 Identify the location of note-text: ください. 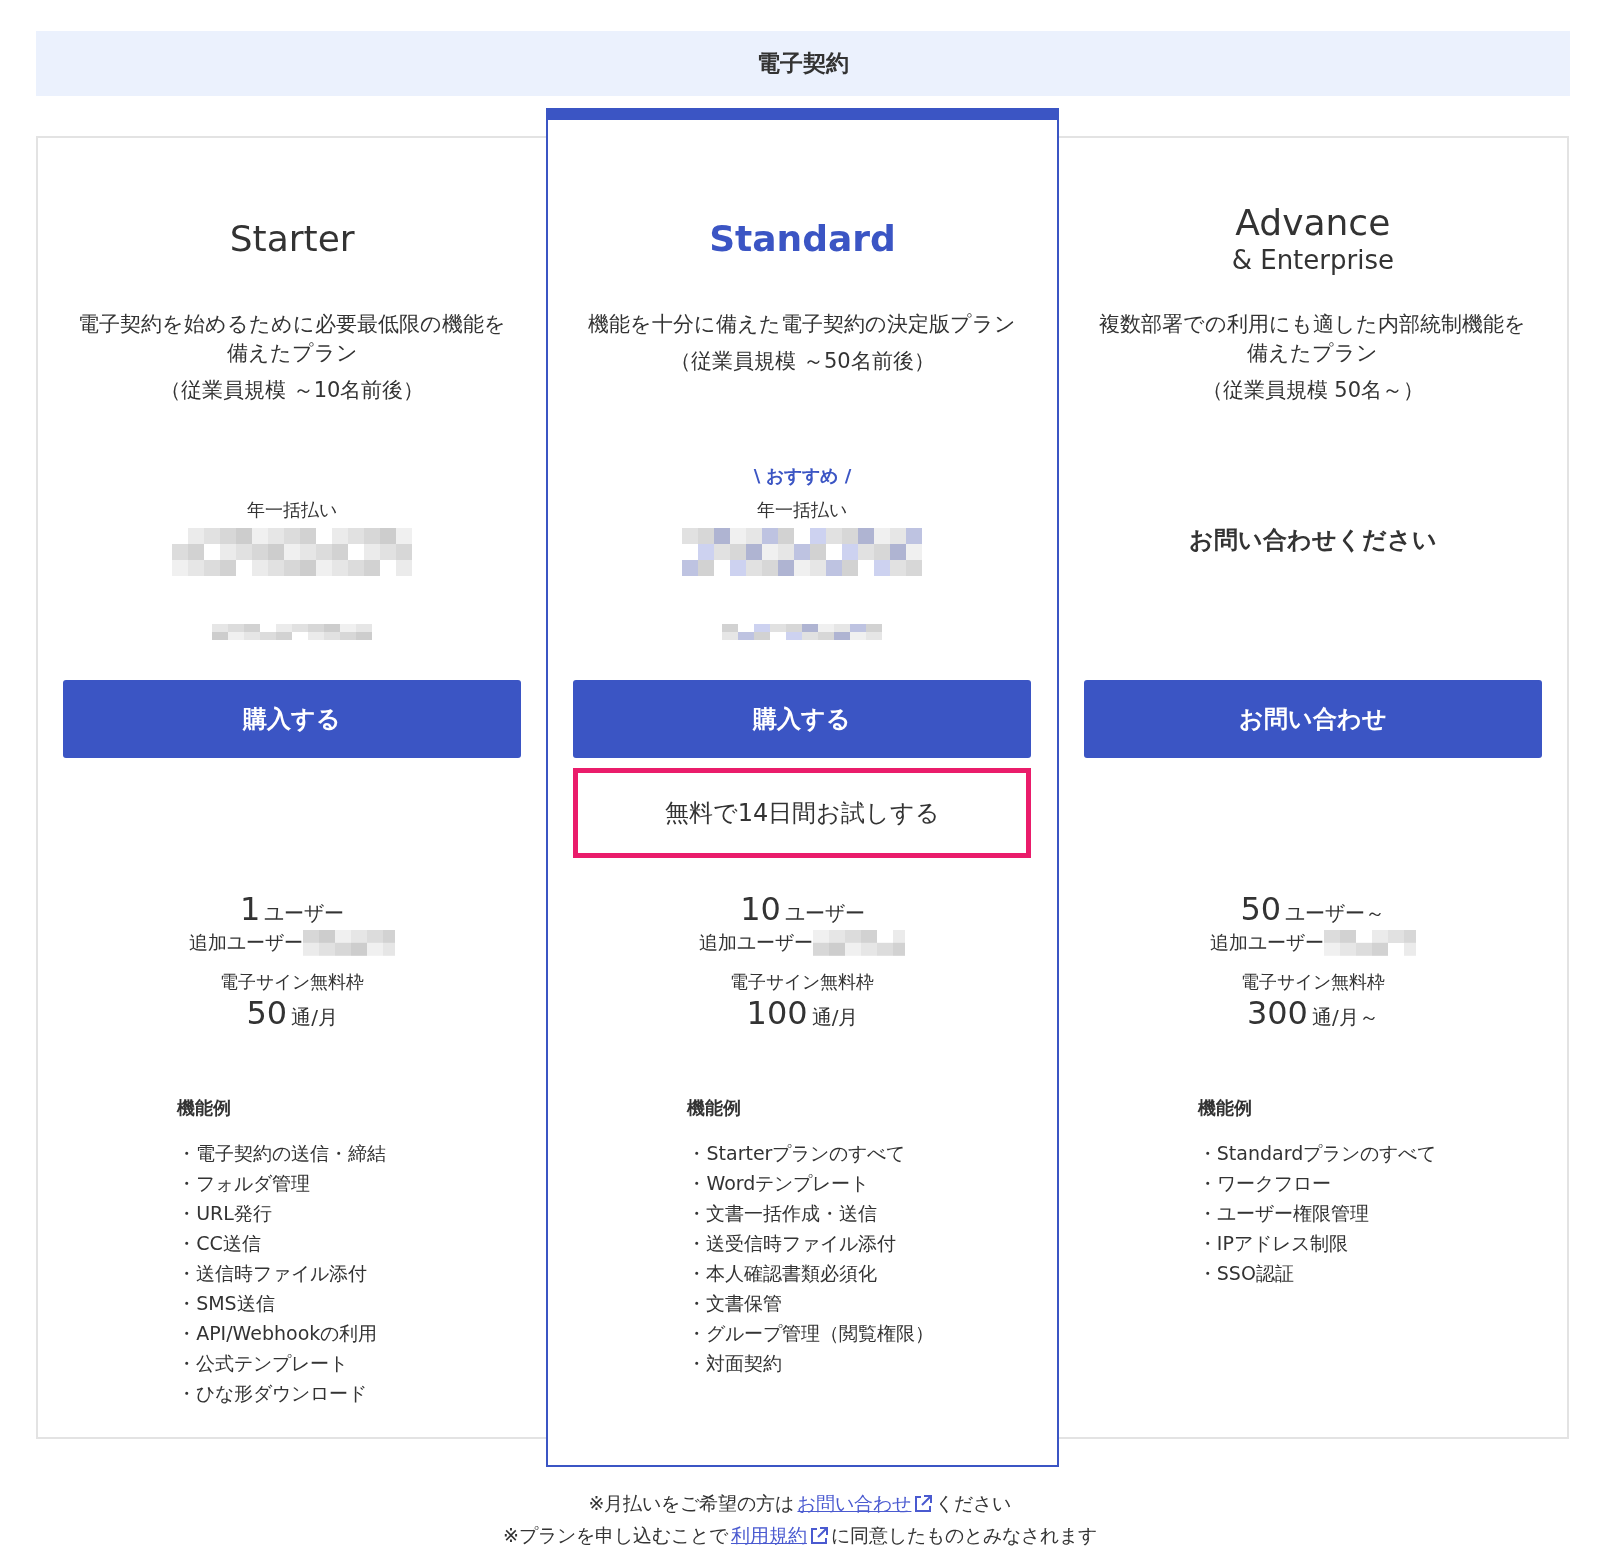
(973, 1503).